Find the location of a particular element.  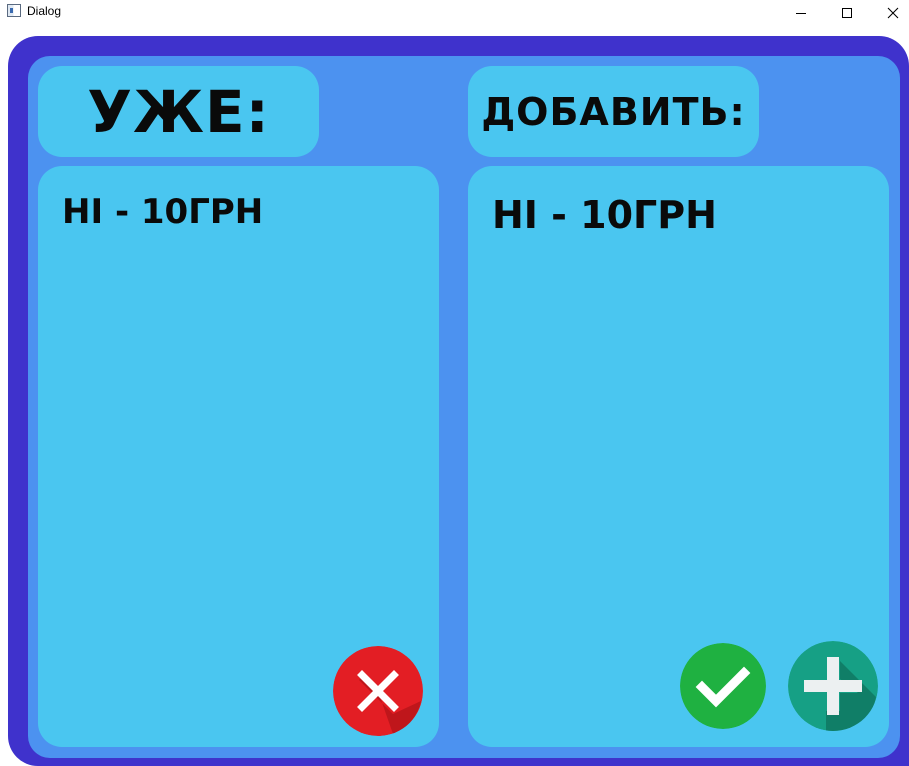

close-button is located at coordinates (889, 13).